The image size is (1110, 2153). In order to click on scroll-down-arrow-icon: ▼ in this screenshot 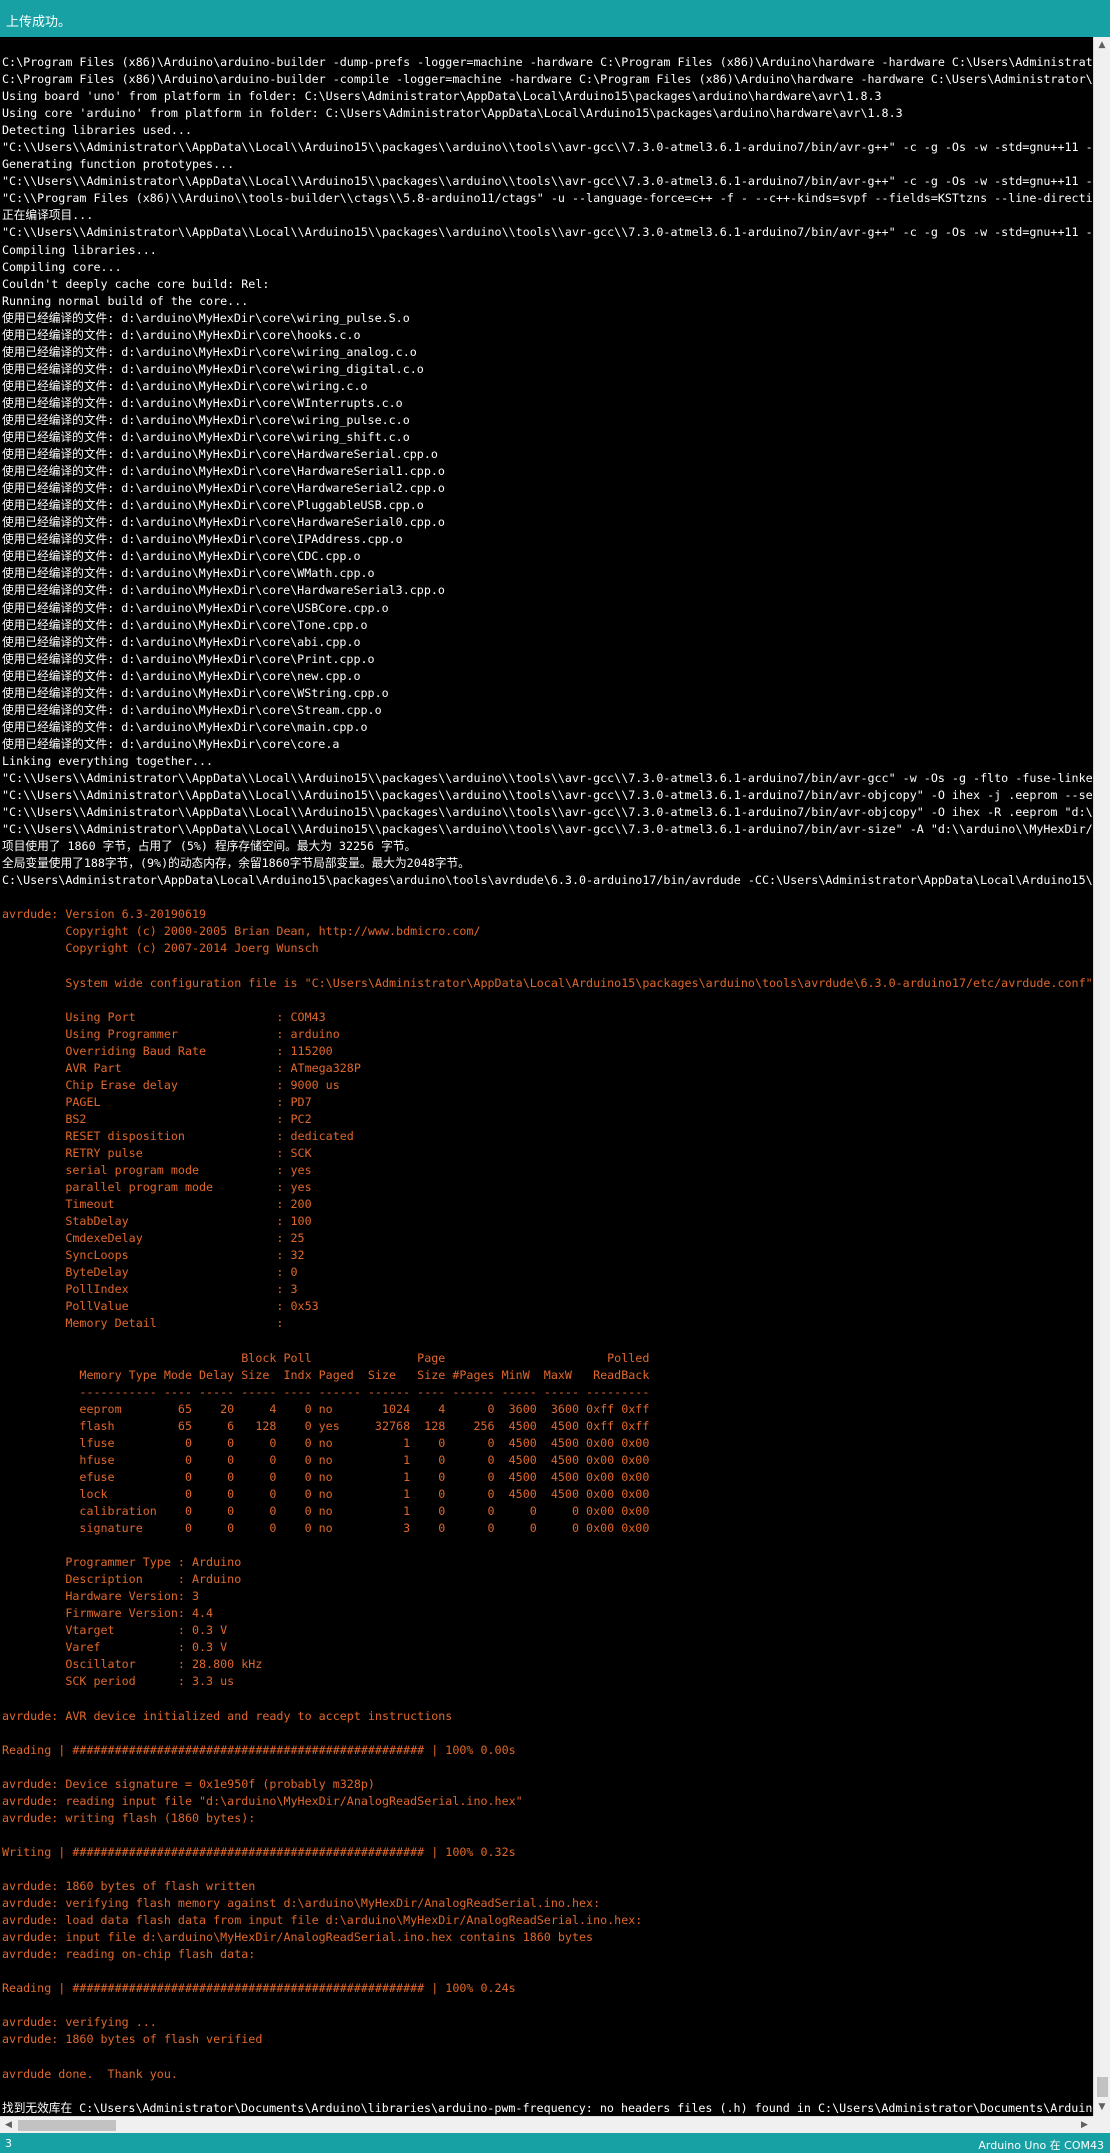, I will do `click(1102, 2107)`.